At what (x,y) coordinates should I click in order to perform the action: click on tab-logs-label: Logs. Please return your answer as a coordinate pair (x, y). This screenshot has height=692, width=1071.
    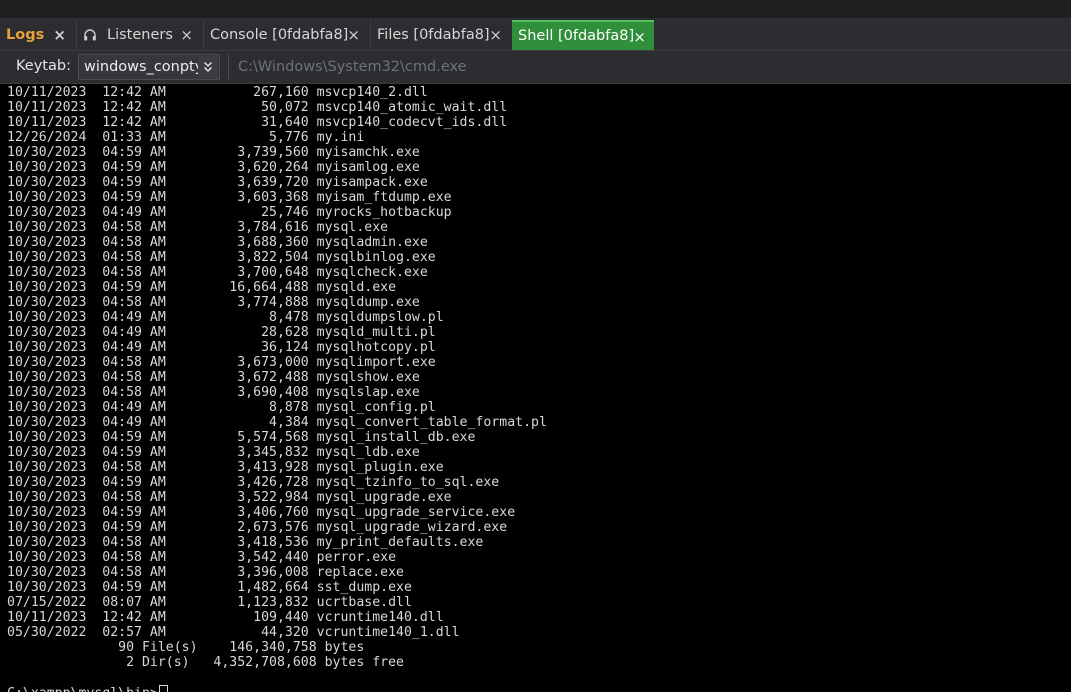
    Looking at the image, I should click on (25, 35).